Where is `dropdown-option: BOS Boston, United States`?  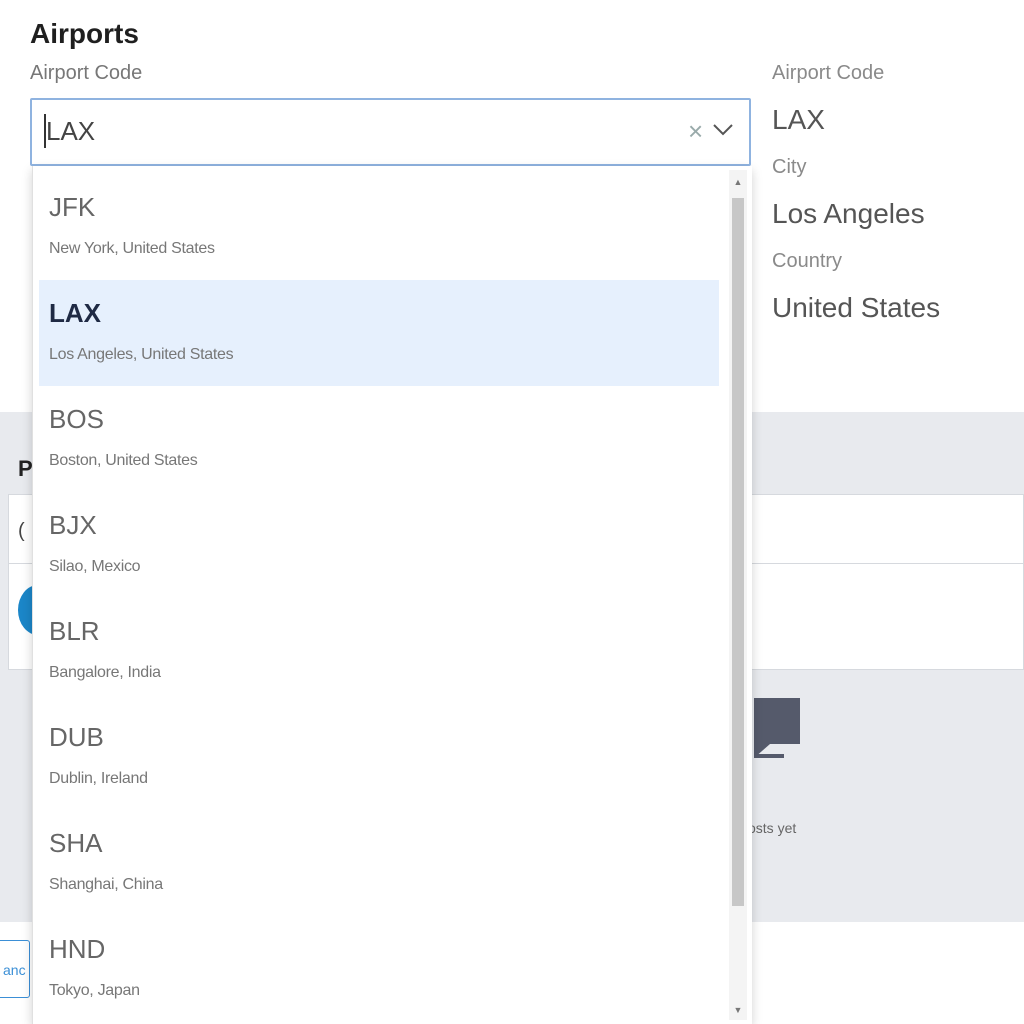 dropdown-option: BOS Boston, United States is located at coordinates (379, 439).